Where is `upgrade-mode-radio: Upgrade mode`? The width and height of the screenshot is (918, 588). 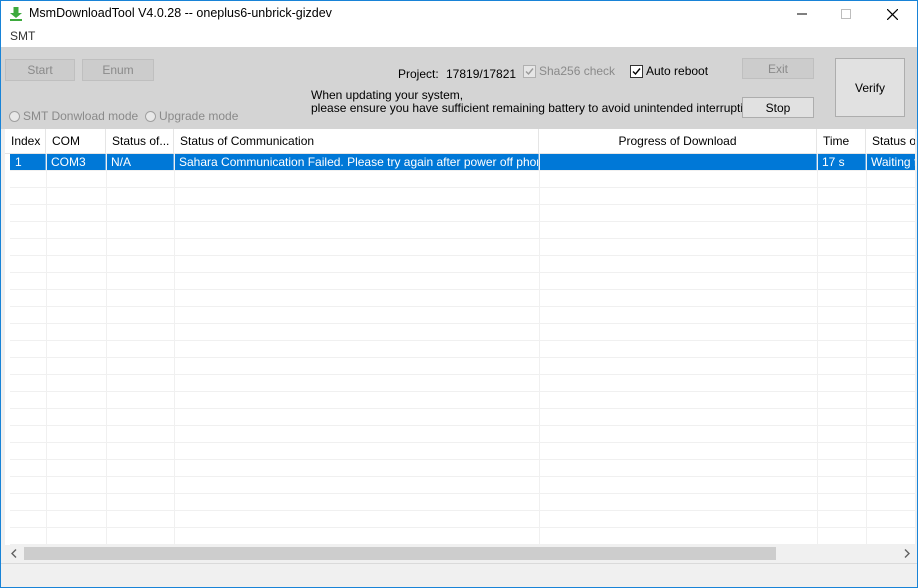 upgrade-mode-radio: Upgrade mode is located at coordinates (191, 116).